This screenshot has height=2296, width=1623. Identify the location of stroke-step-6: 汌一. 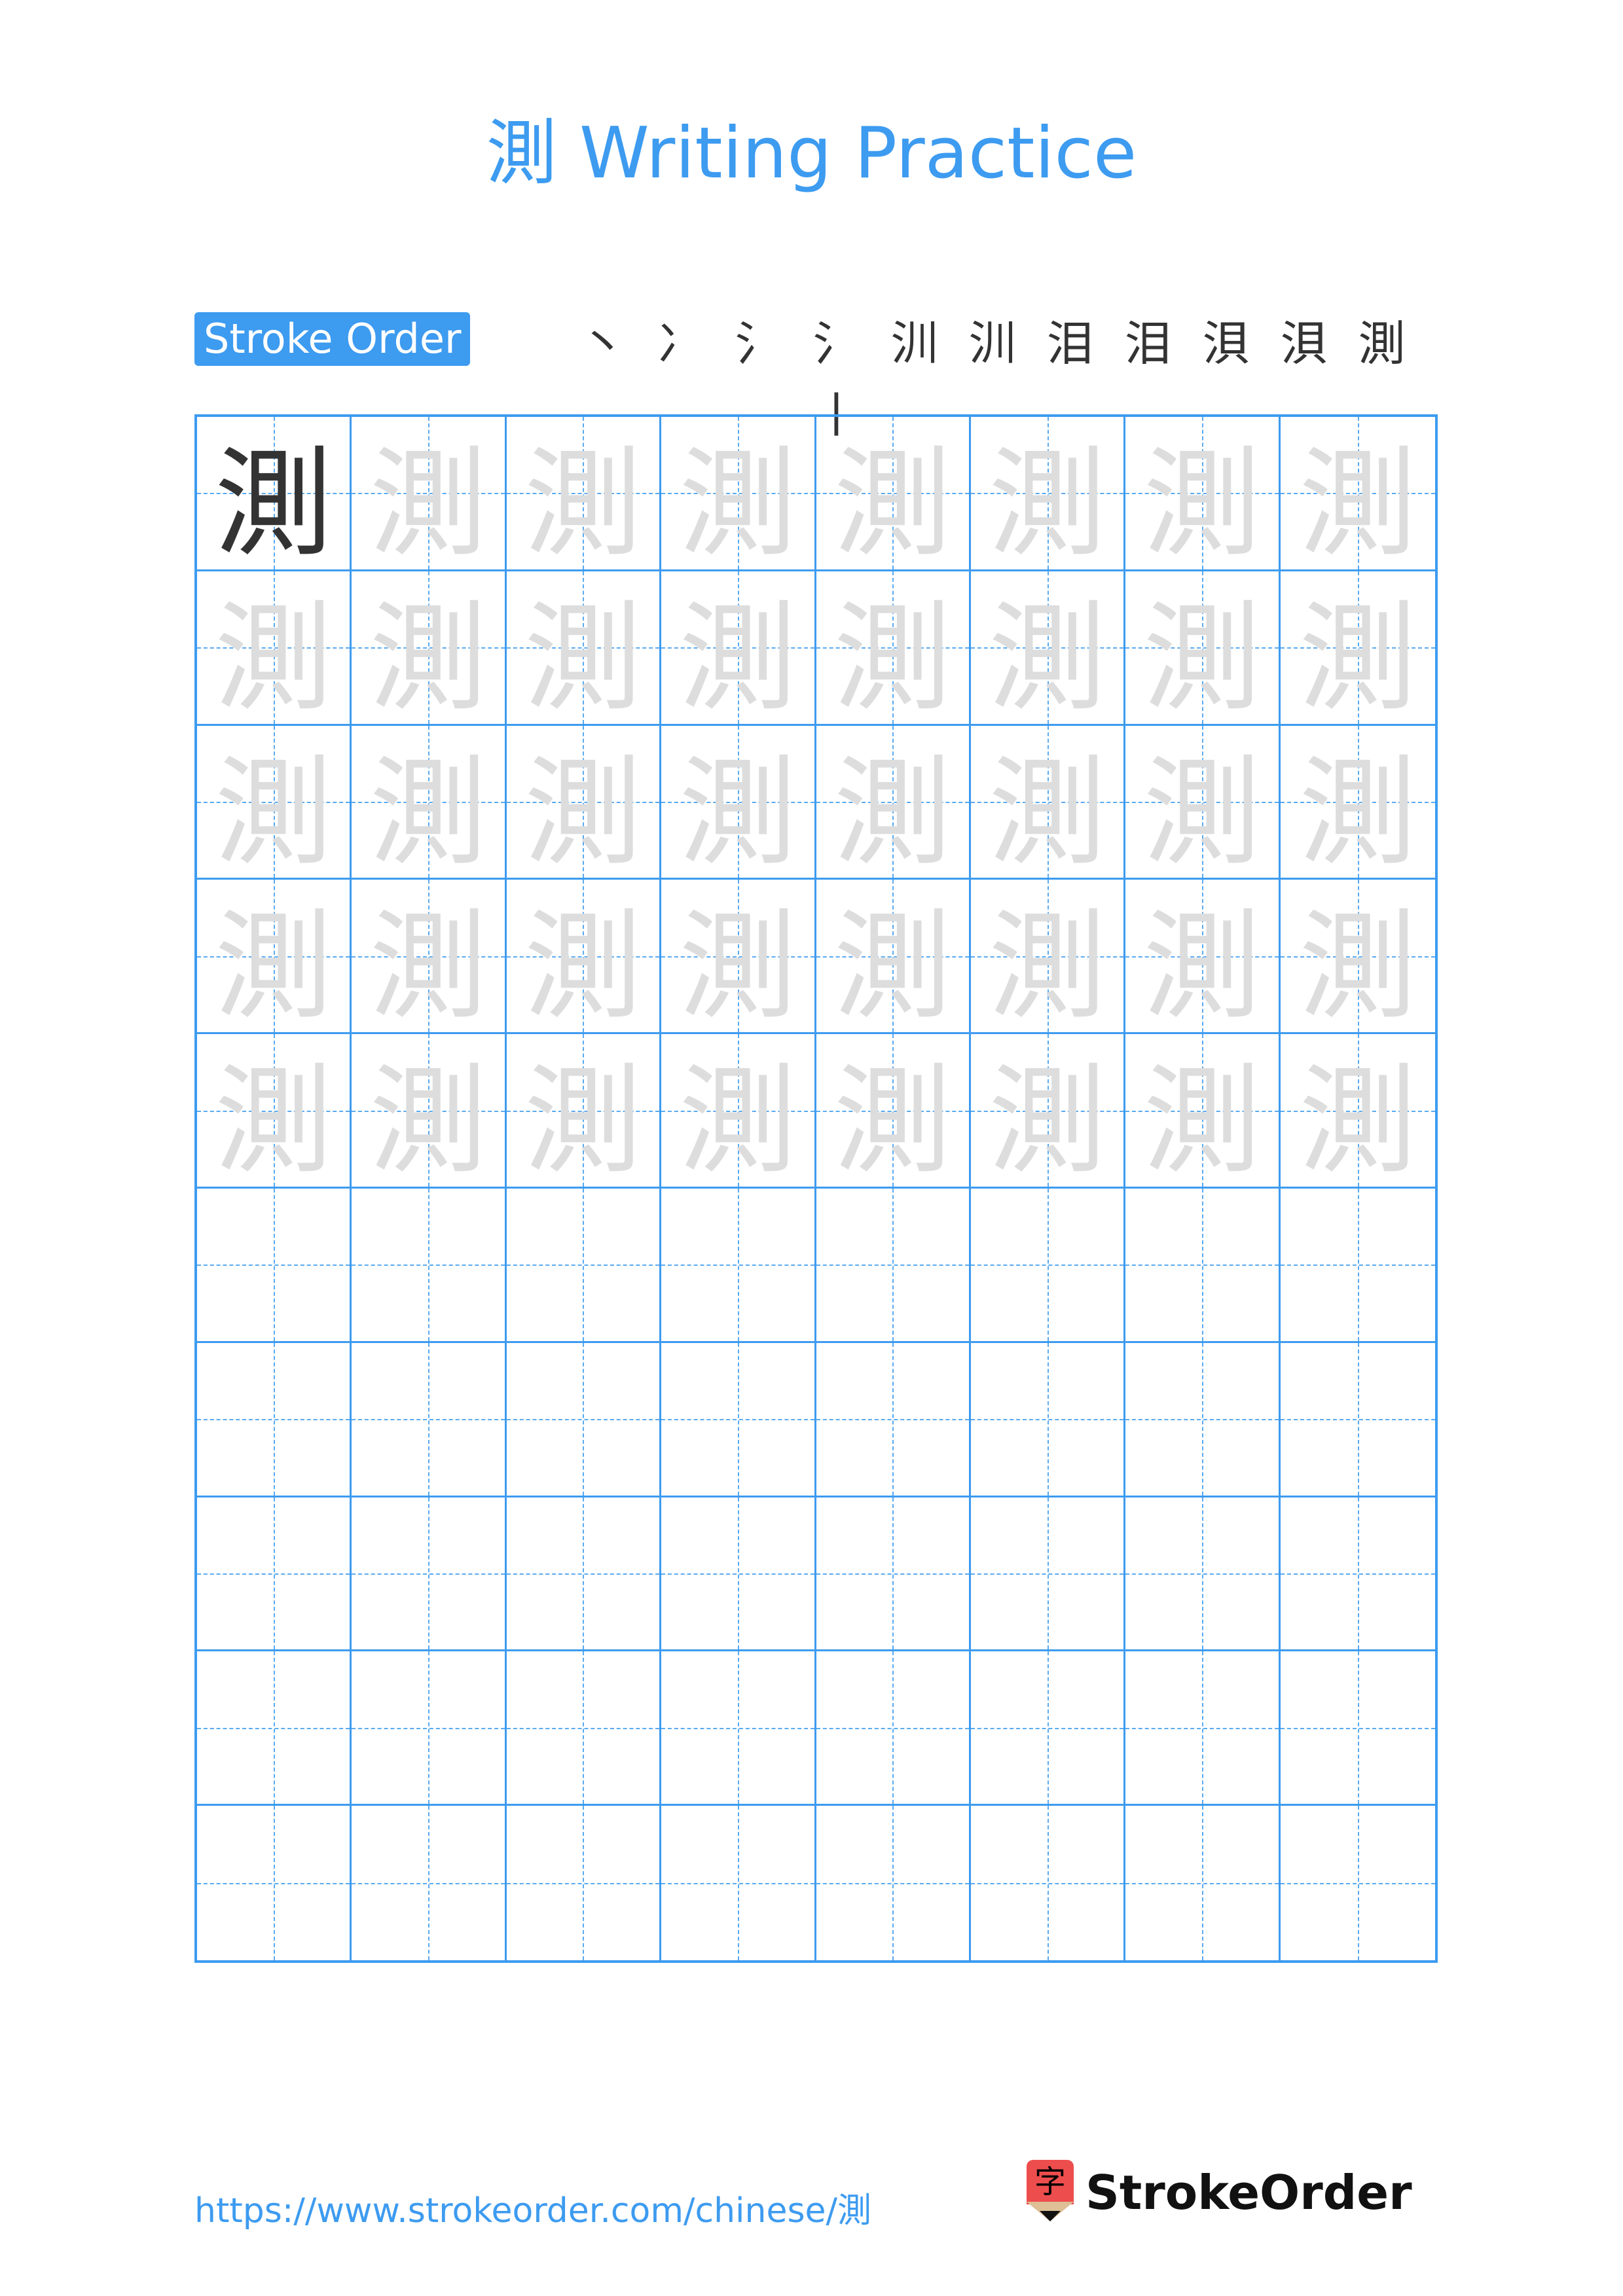
(914, 344).